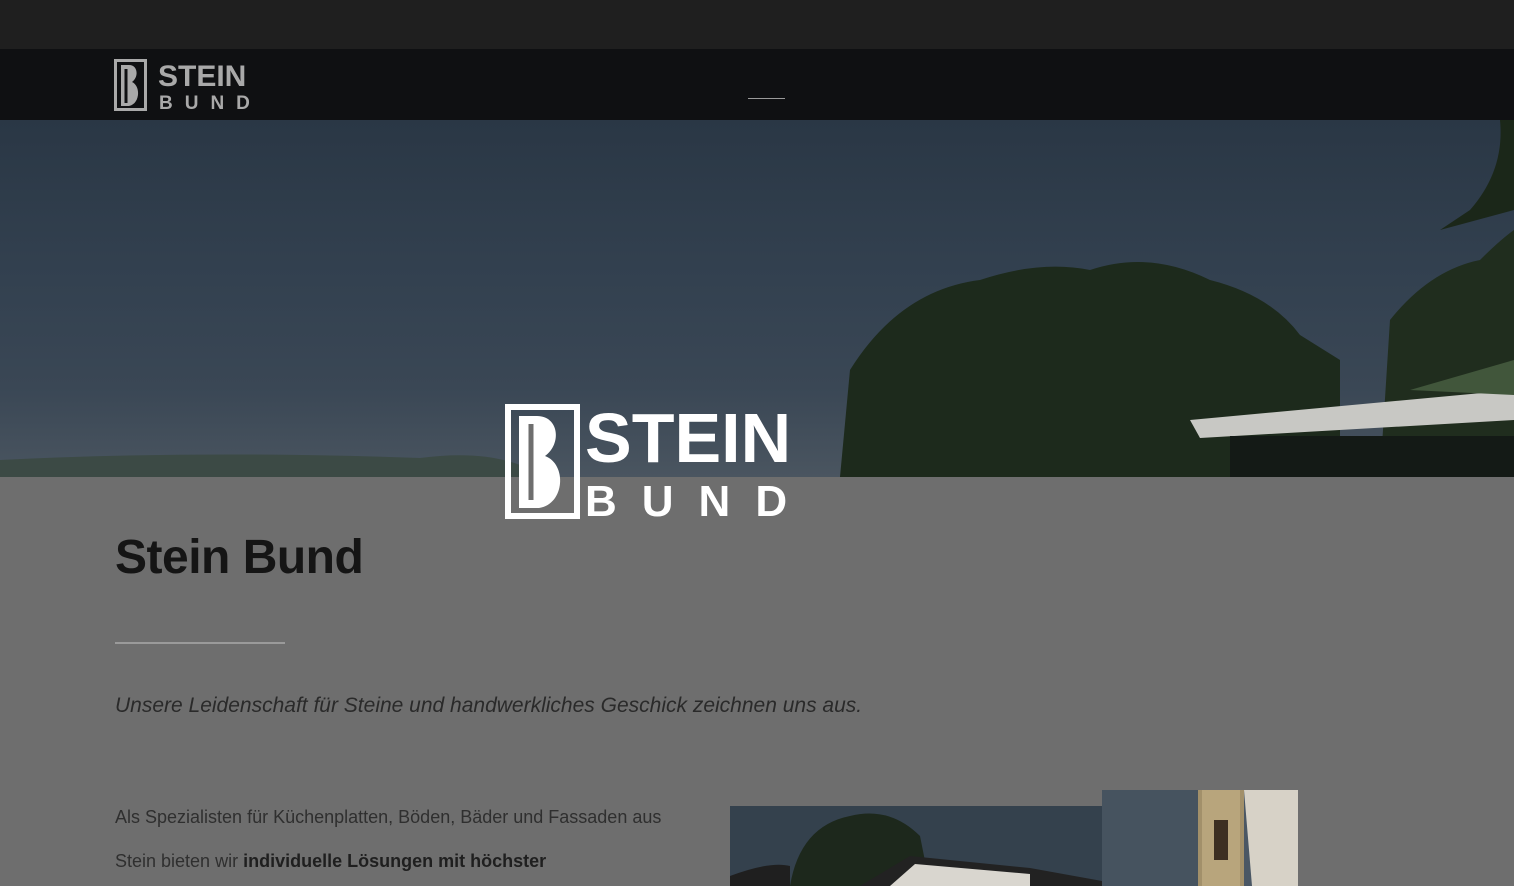 Image resolution: width=1514 pixels, height=886 pixels. What do you see at coordinates (395, 861) in the screenshot?
I see `intro-bold-text: individuelle Lösungen mit höchster` at bounding box center [395, 861].